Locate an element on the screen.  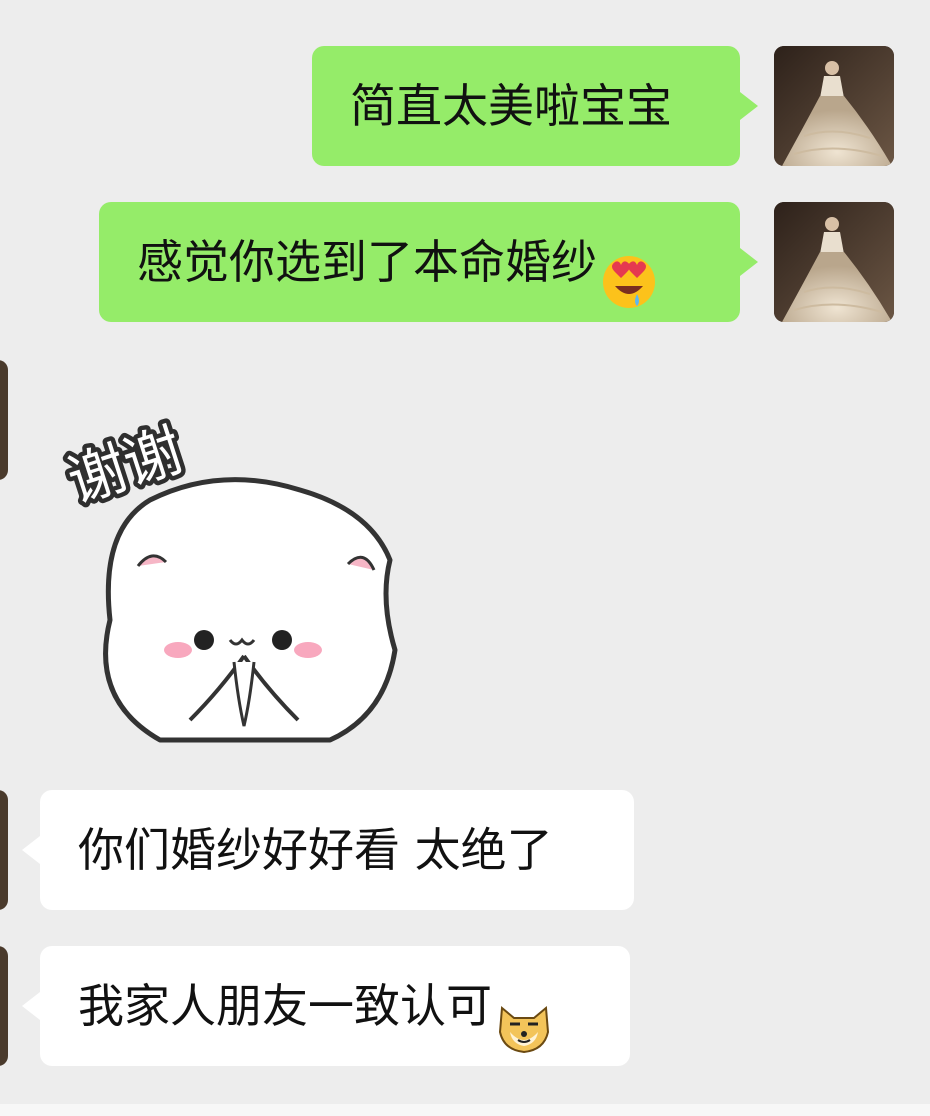
message-text: 简直太美啦宝宝 is located at coordinates (511, 106).